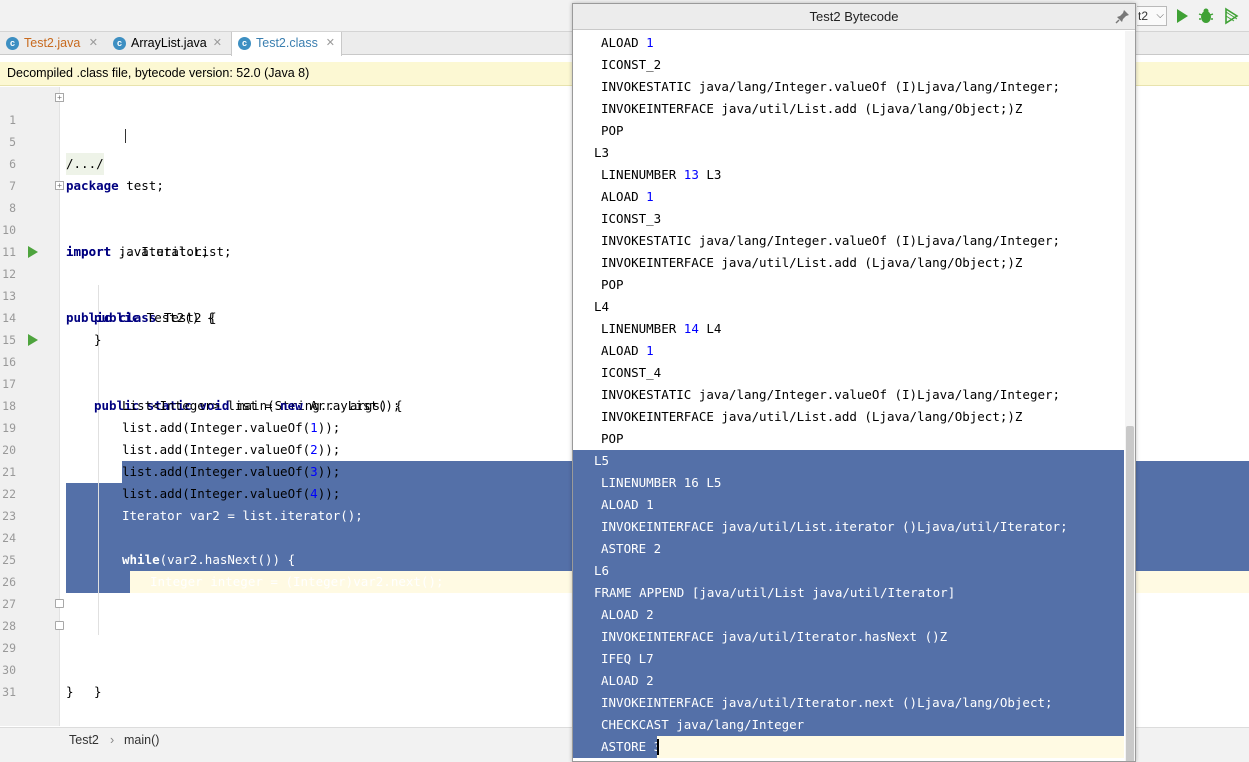 The image size is (1249, 762). What do you see at coordinates (703, 724) in the screenshot?
I see `instruction-text: CHECKCAST java/lang/Integer` at bounding box center [703, 724].